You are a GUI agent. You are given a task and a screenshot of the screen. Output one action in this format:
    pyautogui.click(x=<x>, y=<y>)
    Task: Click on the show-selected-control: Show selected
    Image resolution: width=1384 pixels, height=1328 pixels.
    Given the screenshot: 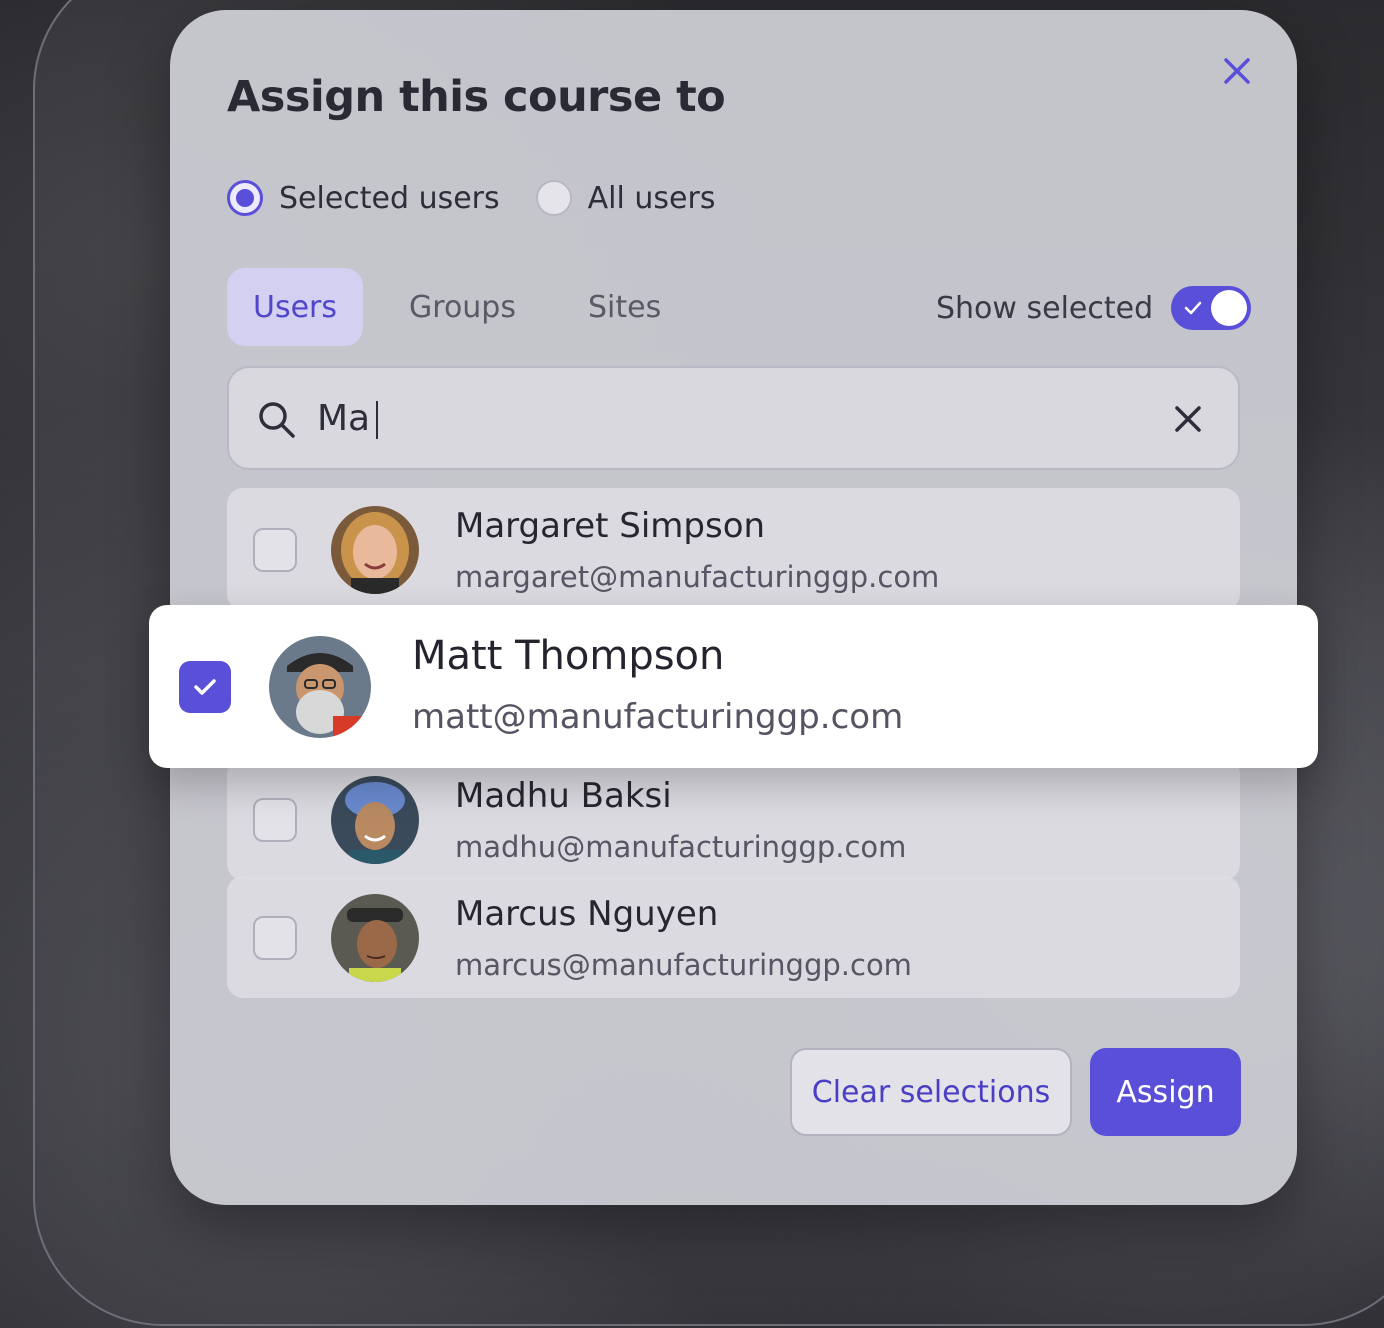 What is the action you would take?
    pyautogui.click(x=1094, y=308)
    